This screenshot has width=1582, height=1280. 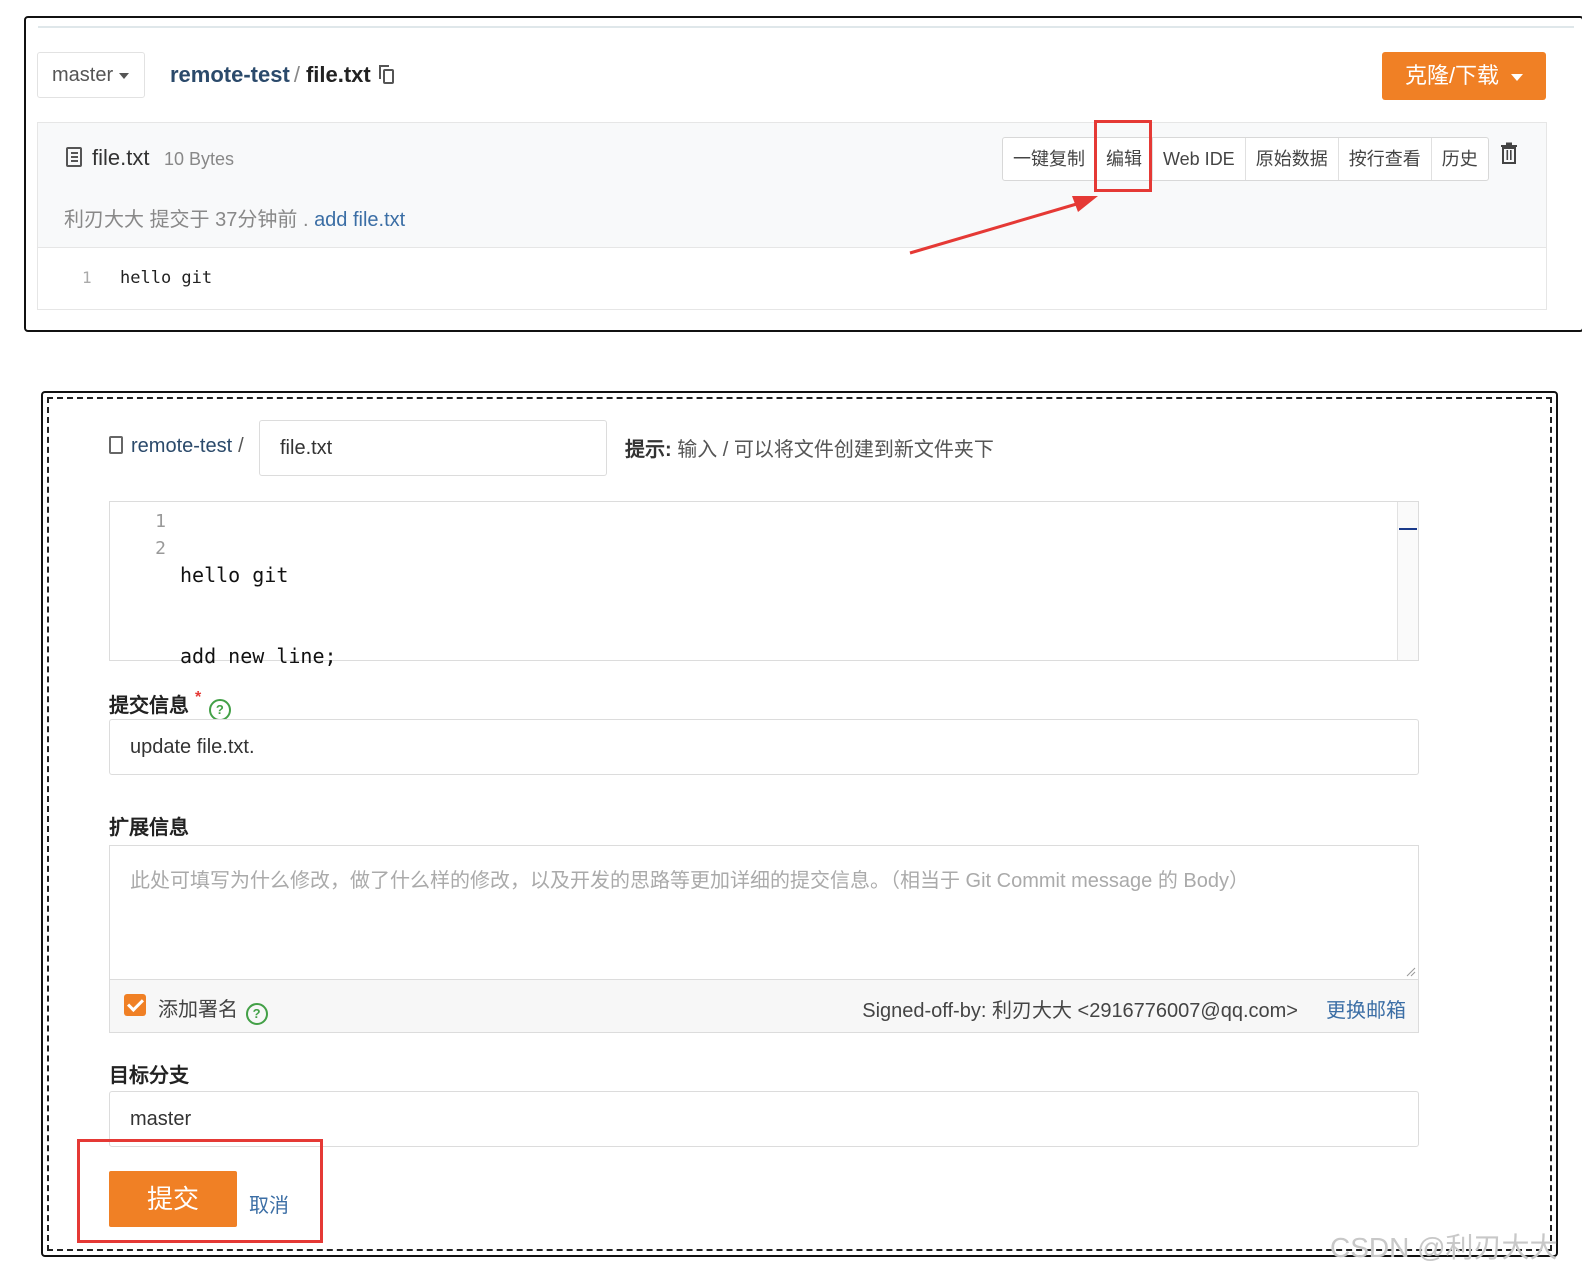 I want to click on hint-label: 提示:, so click(x=648, y=450).